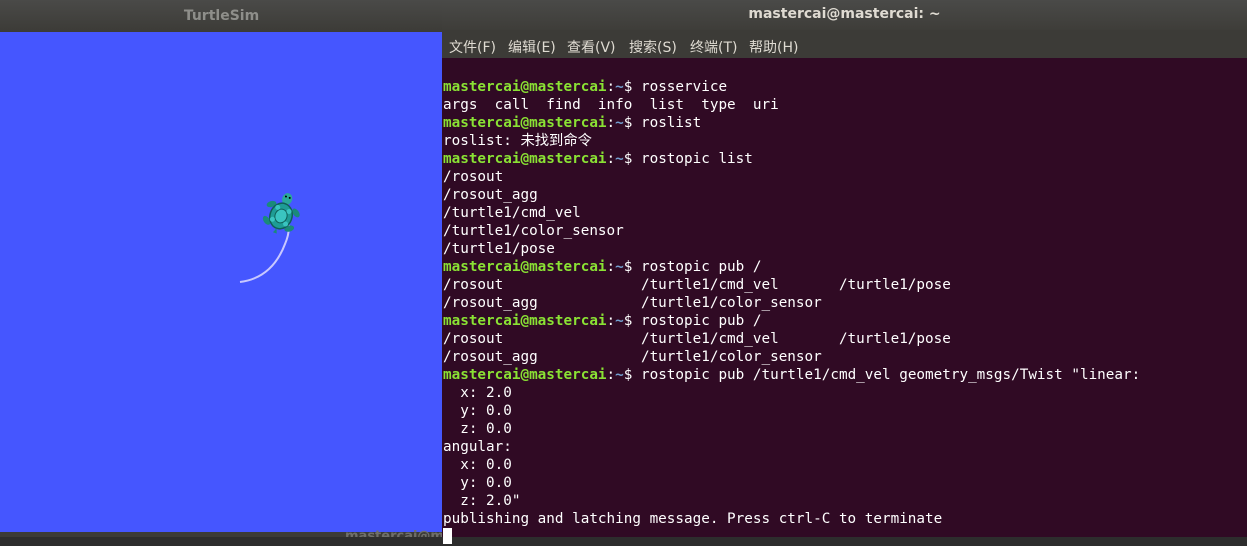 Image resolution: width=1247 pixels, height=546 pixels. What do you see at coordinates (791, 159) in the screenshot?
I see `terminal-prompt-line: mastercai@mastercai:~$ rostopic list` at bounding box center [791, 159].